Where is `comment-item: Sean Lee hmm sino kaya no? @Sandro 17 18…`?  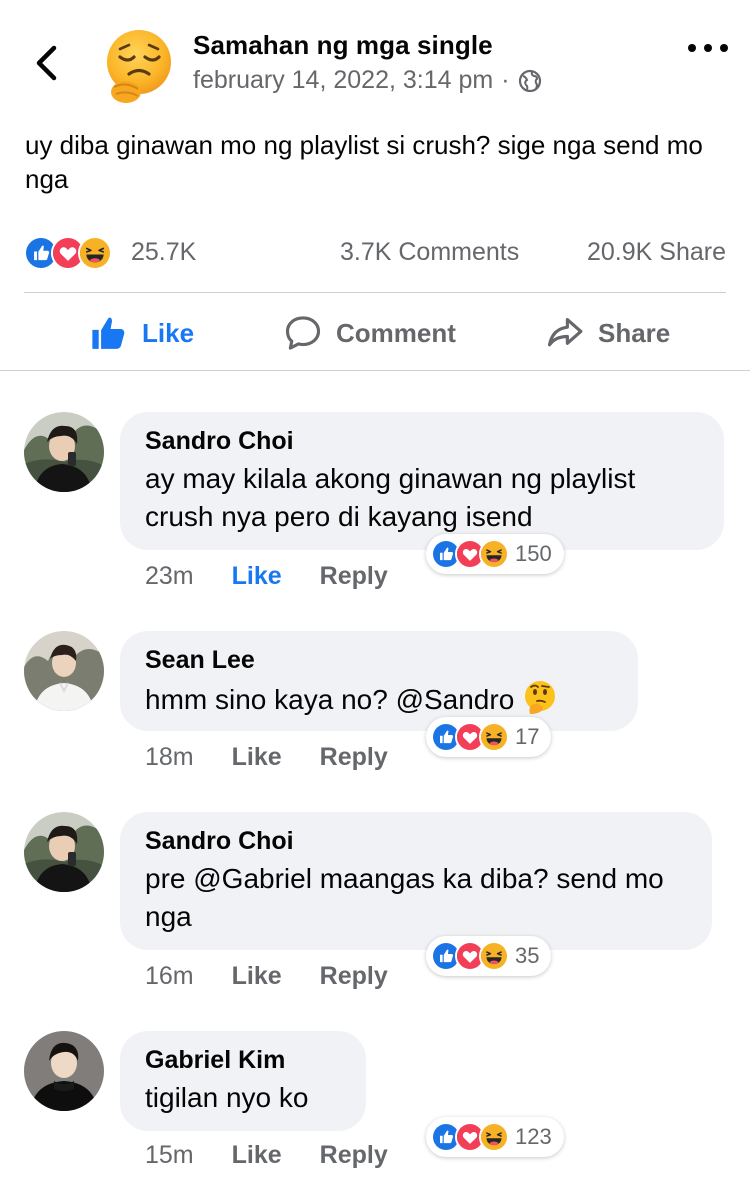
comment-item: Sean Lee hmm sino kaya no? @Sandro 17 18… is located at coordinates (375, 706).